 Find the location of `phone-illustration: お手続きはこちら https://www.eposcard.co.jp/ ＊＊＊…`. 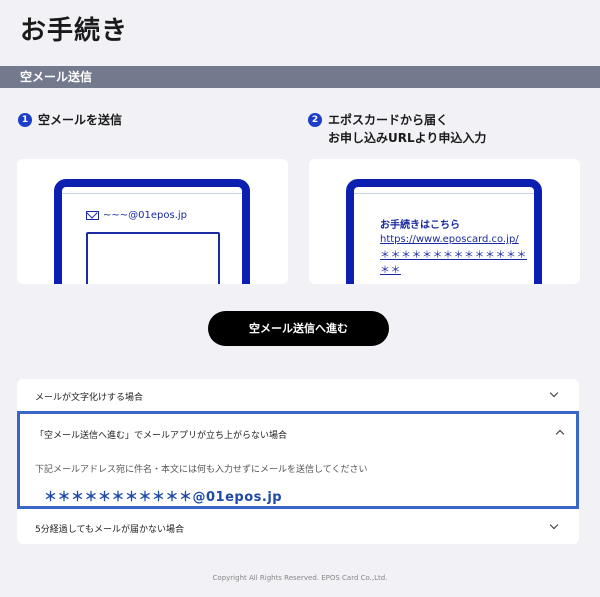

phone-illustration: お手続きはこちら https://www.eposcard.co.jp/ ＊＊＊… is located at coordinates (444, 231).